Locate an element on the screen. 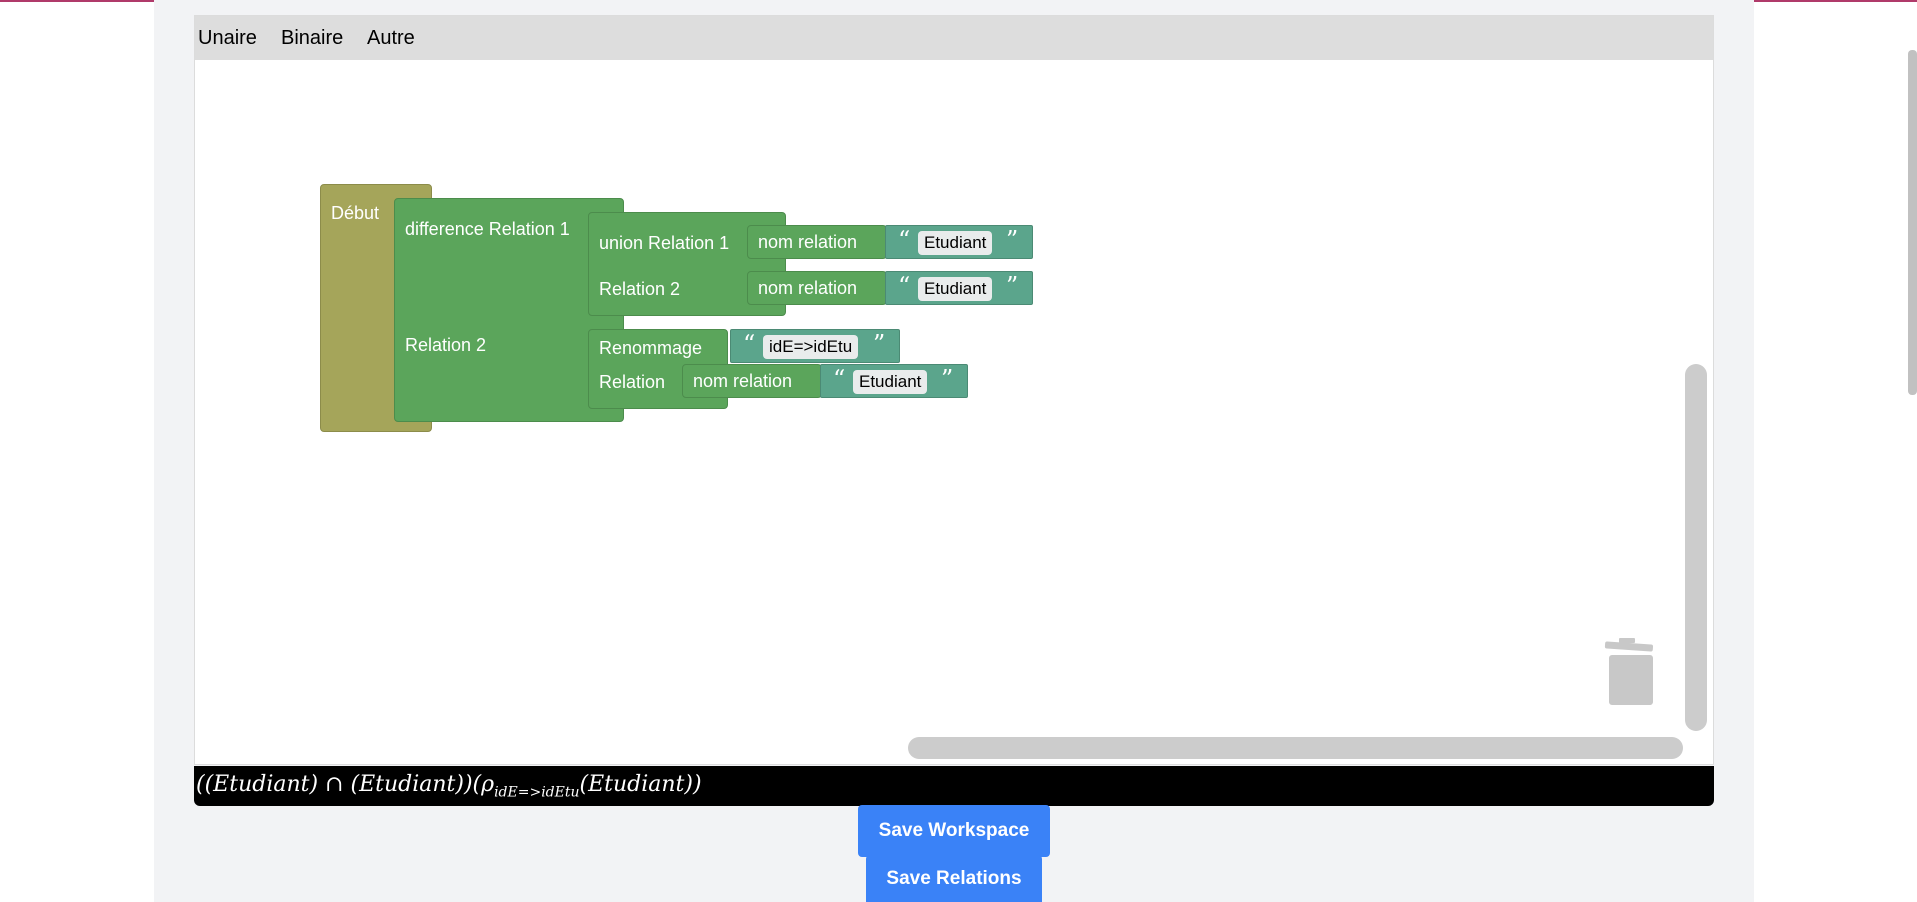 This screenshot has height=902, width=1917. formula-subscript: idE=>idEtu is located at coordinates (537, 792).